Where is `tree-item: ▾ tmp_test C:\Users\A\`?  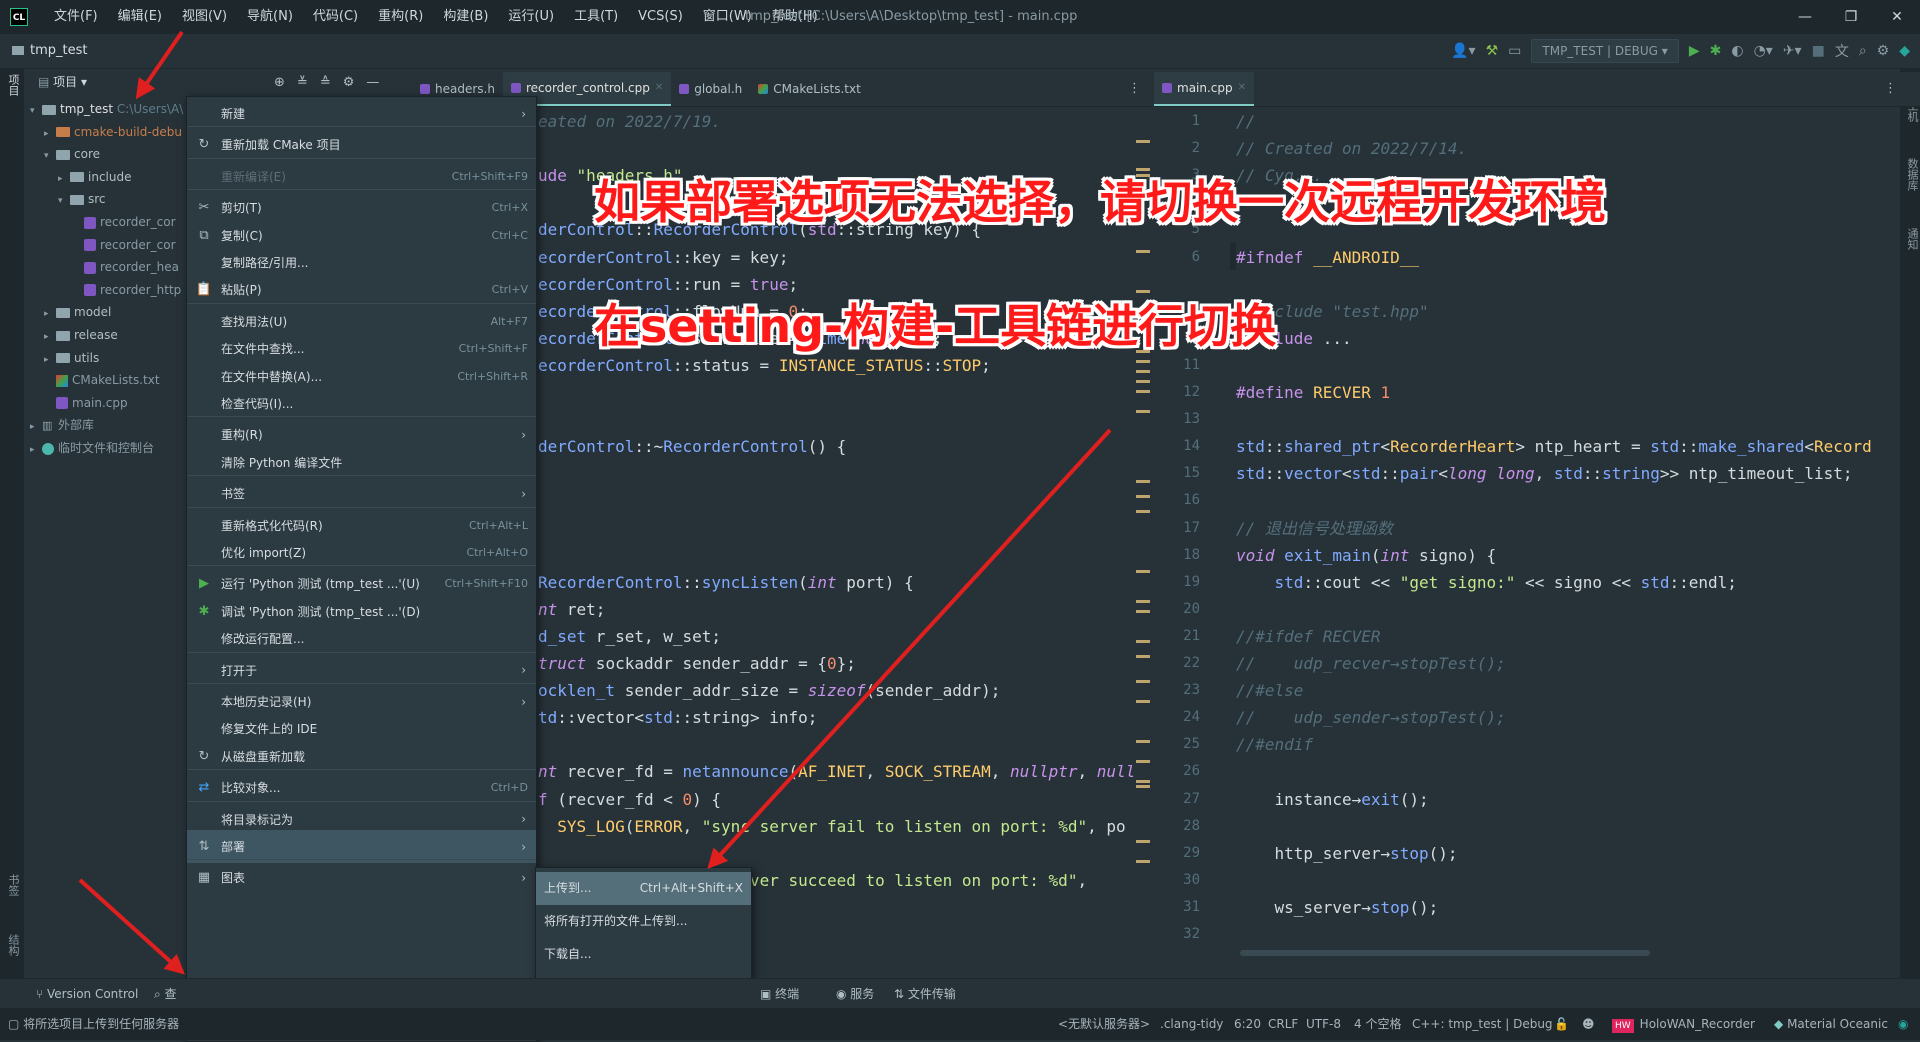
tree-item: ▾ tmp_test C:\Users\A\ is located at coordinates (103, 109).